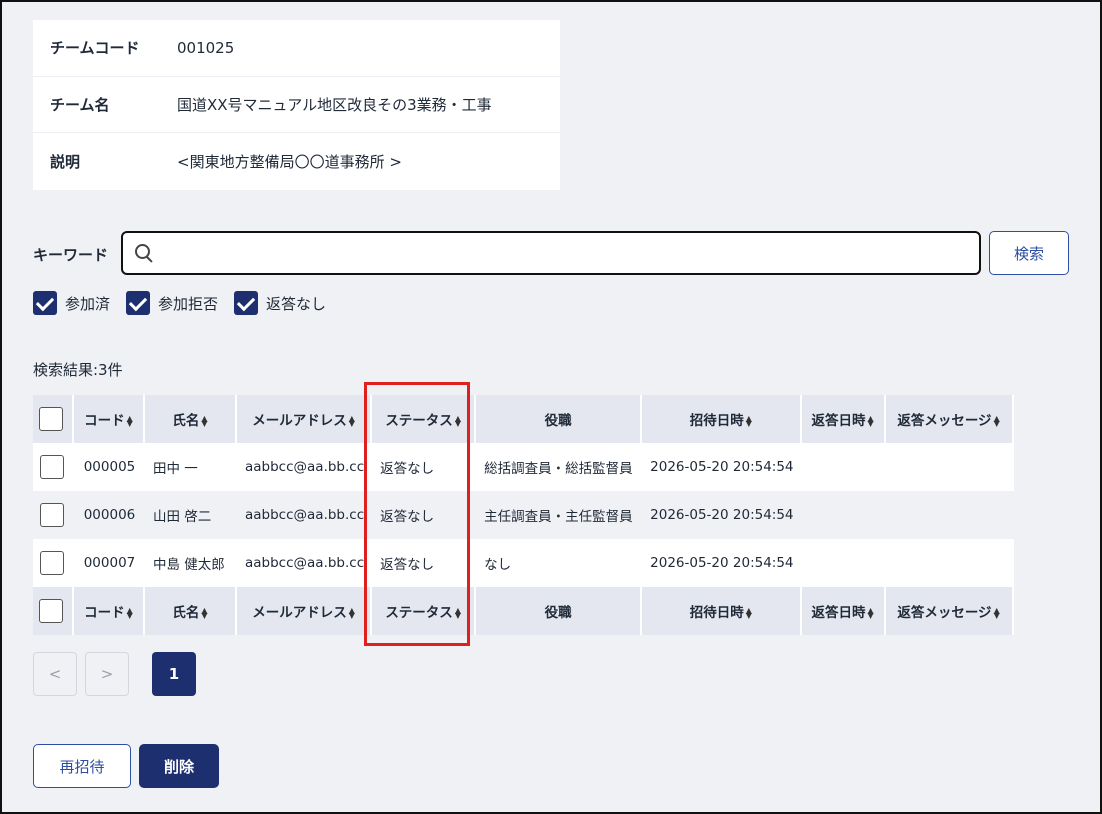 The height and width of the screenshot is (814, 1102). Describe the element at coordinates (419, 613) in the screenshot. I see `footer-status-label: ステータス` at that location.